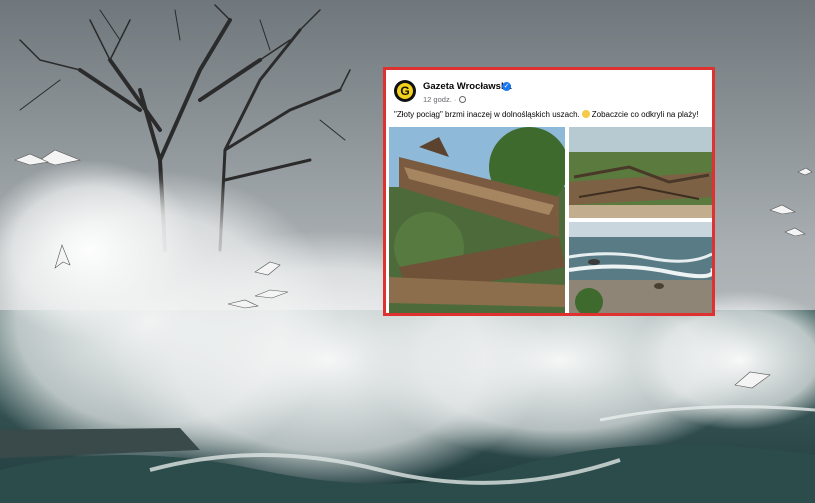  What do you see at coordinates (645, 114) in the screenshot?
I see `post-text-part-2: Zobaczcie co odkryli na plaży!` at bounding box center [645, 114].